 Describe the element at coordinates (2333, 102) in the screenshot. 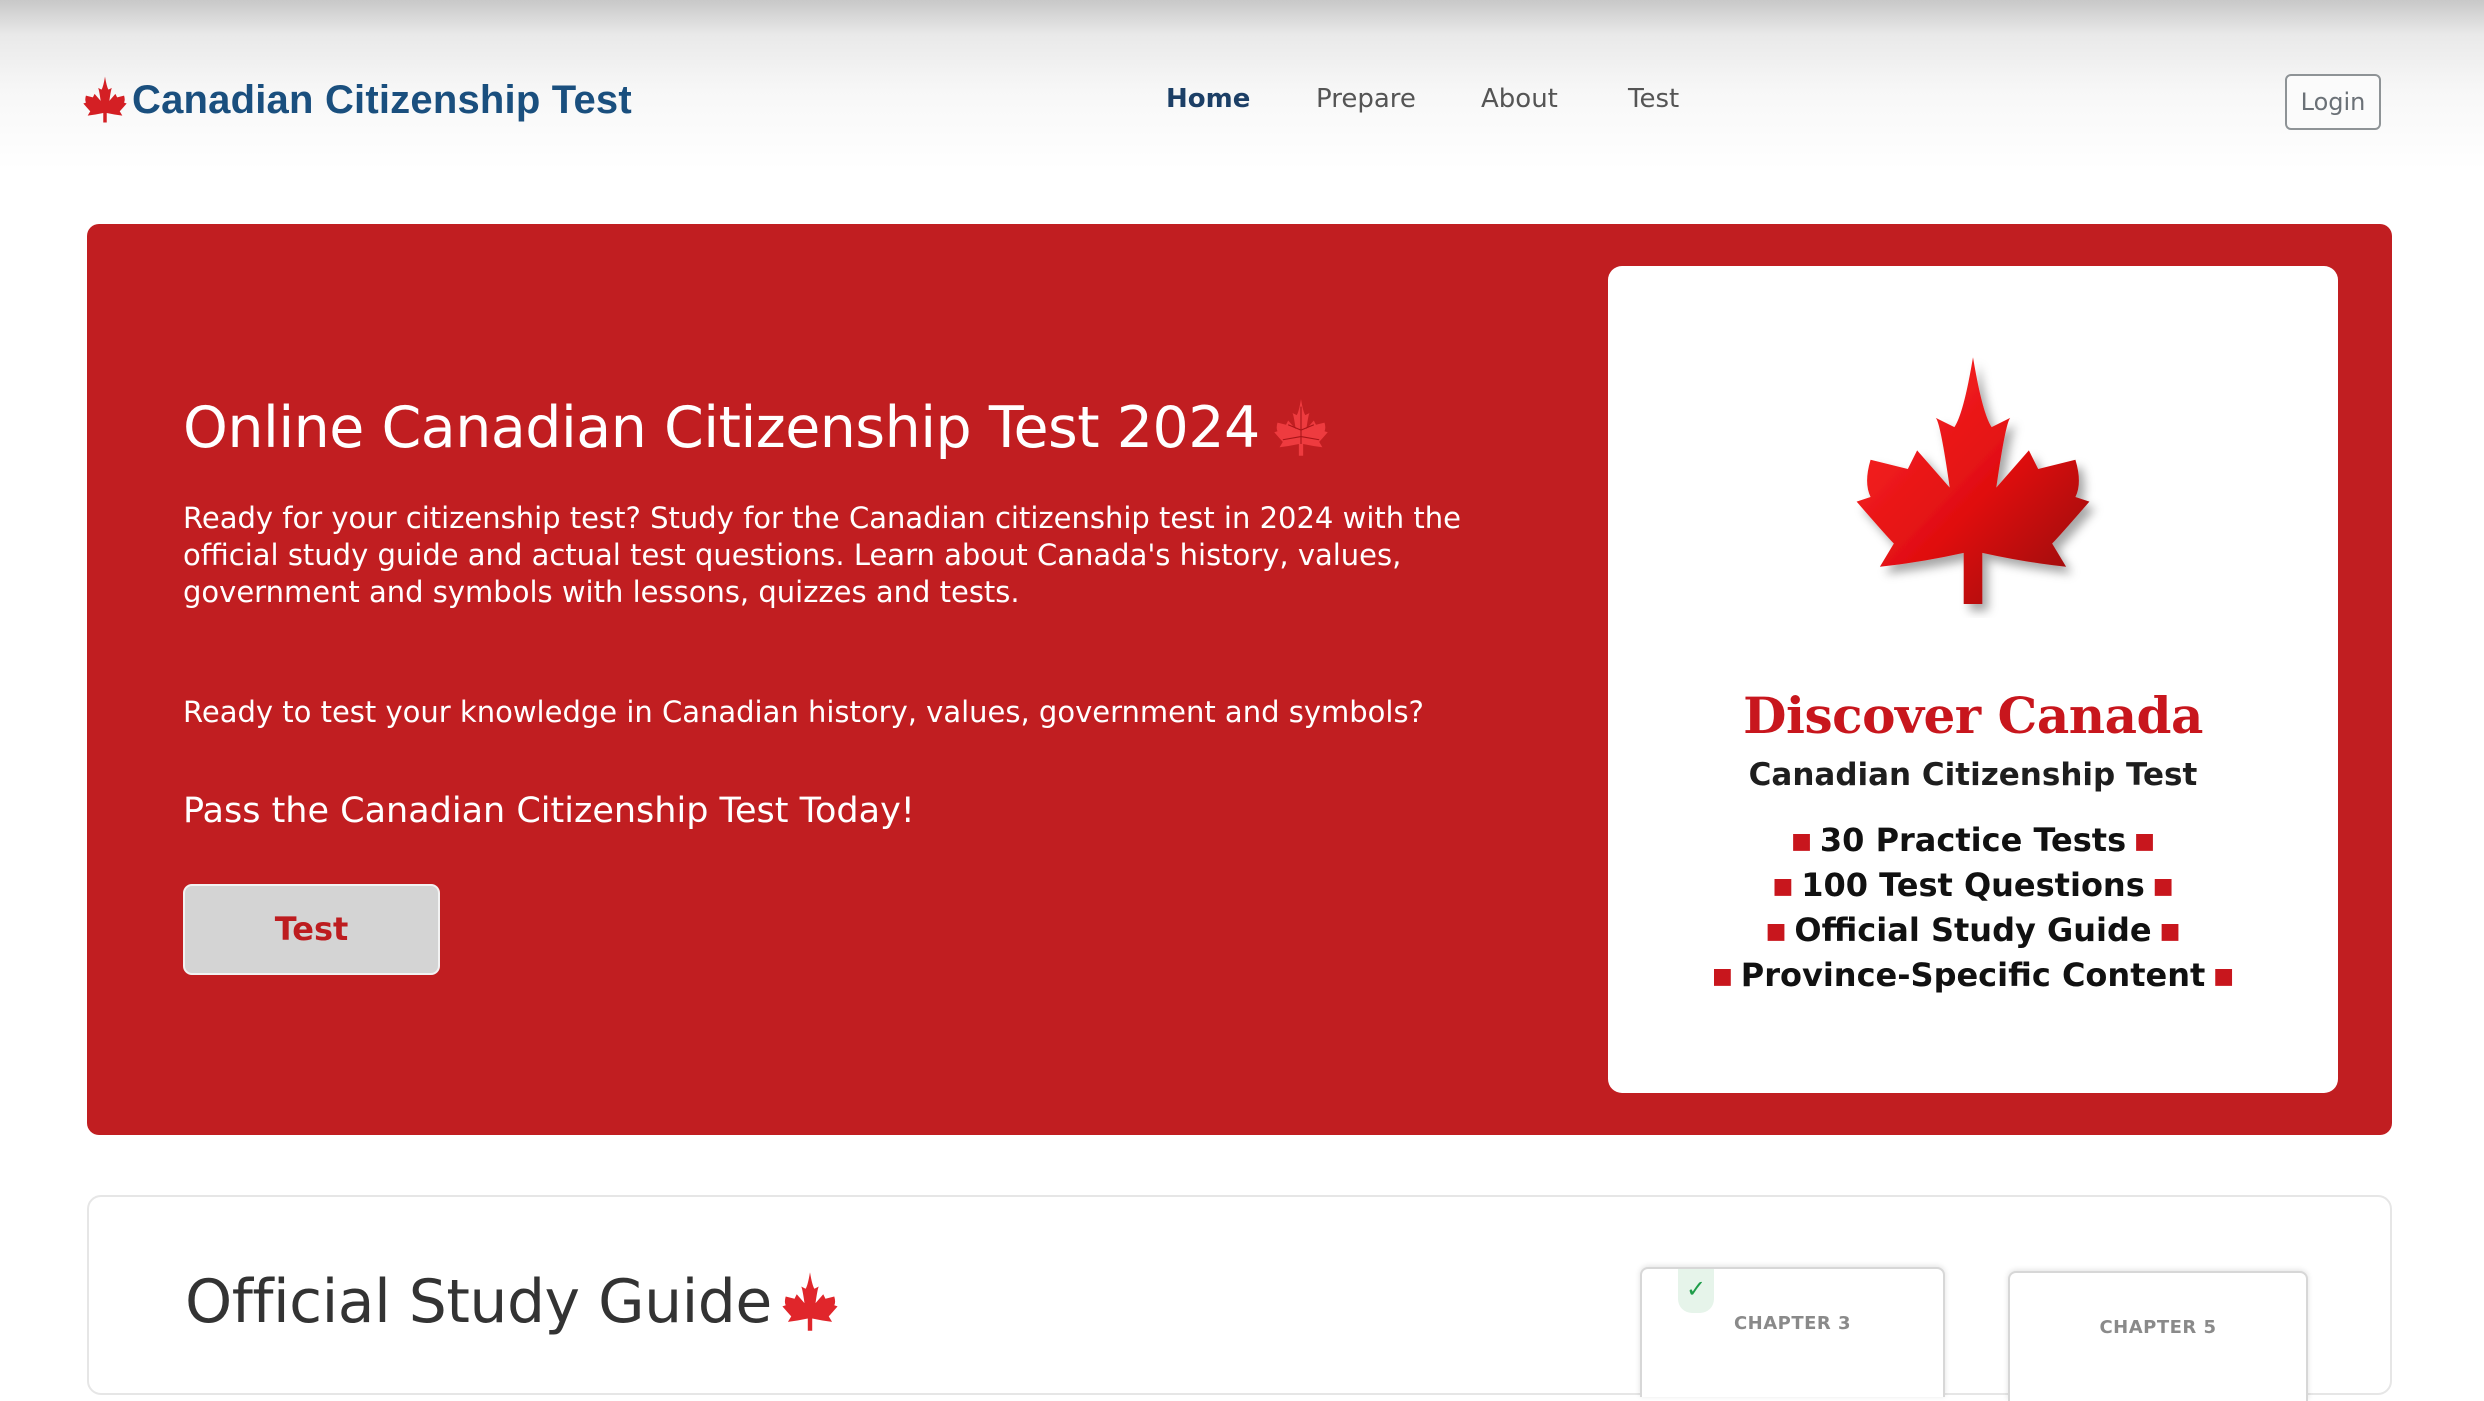

I see `login-button: Login` at that location.